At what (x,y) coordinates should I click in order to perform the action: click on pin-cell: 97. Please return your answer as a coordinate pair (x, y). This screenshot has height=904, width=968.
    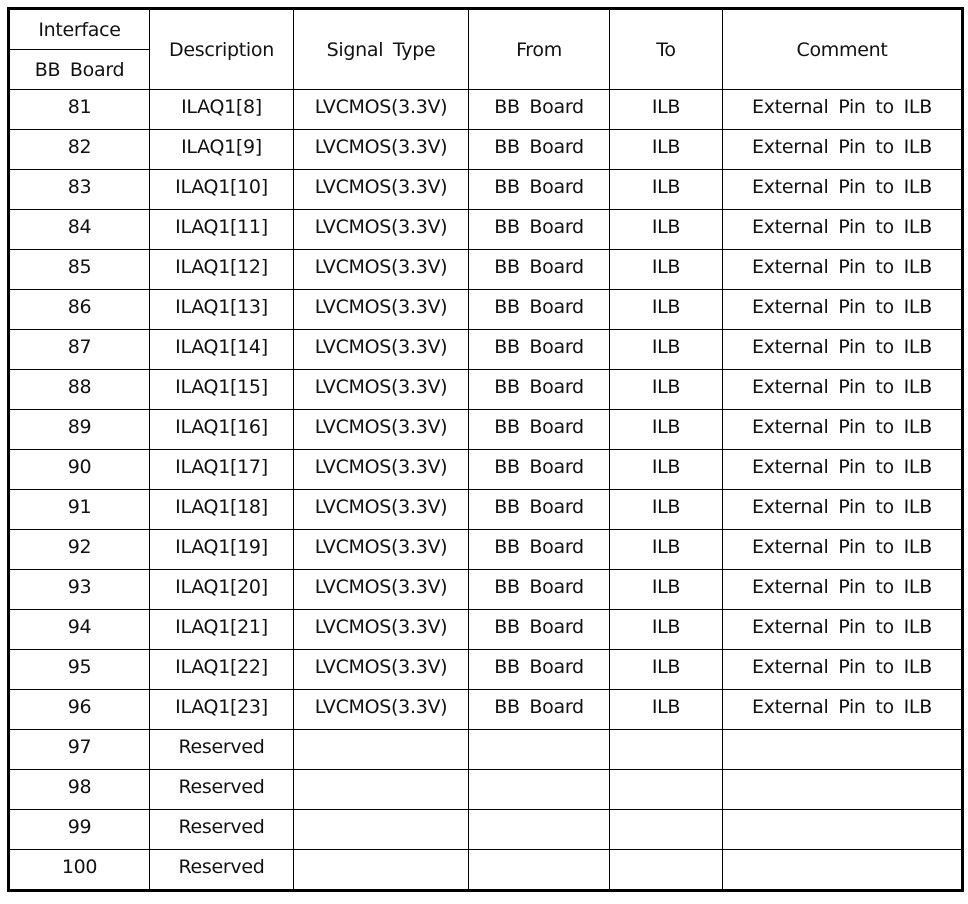
    Looking at the image, I should click on (79, 749).